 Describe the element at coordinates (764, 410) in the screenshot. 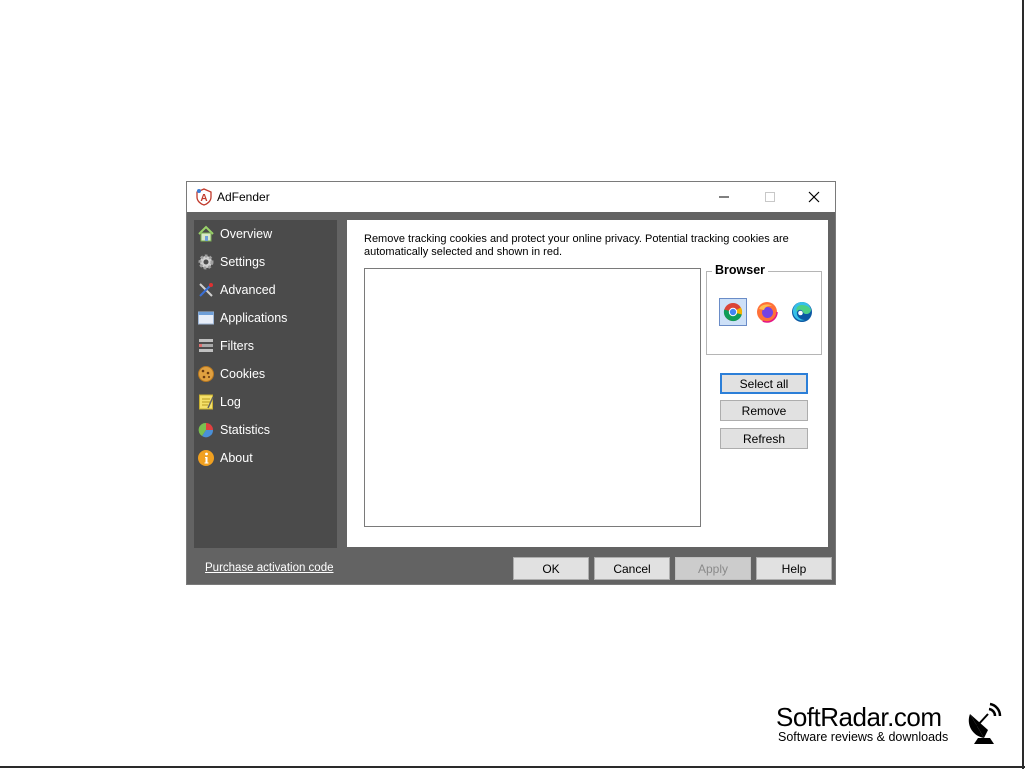

I see `remove-button: Remove` at that location.